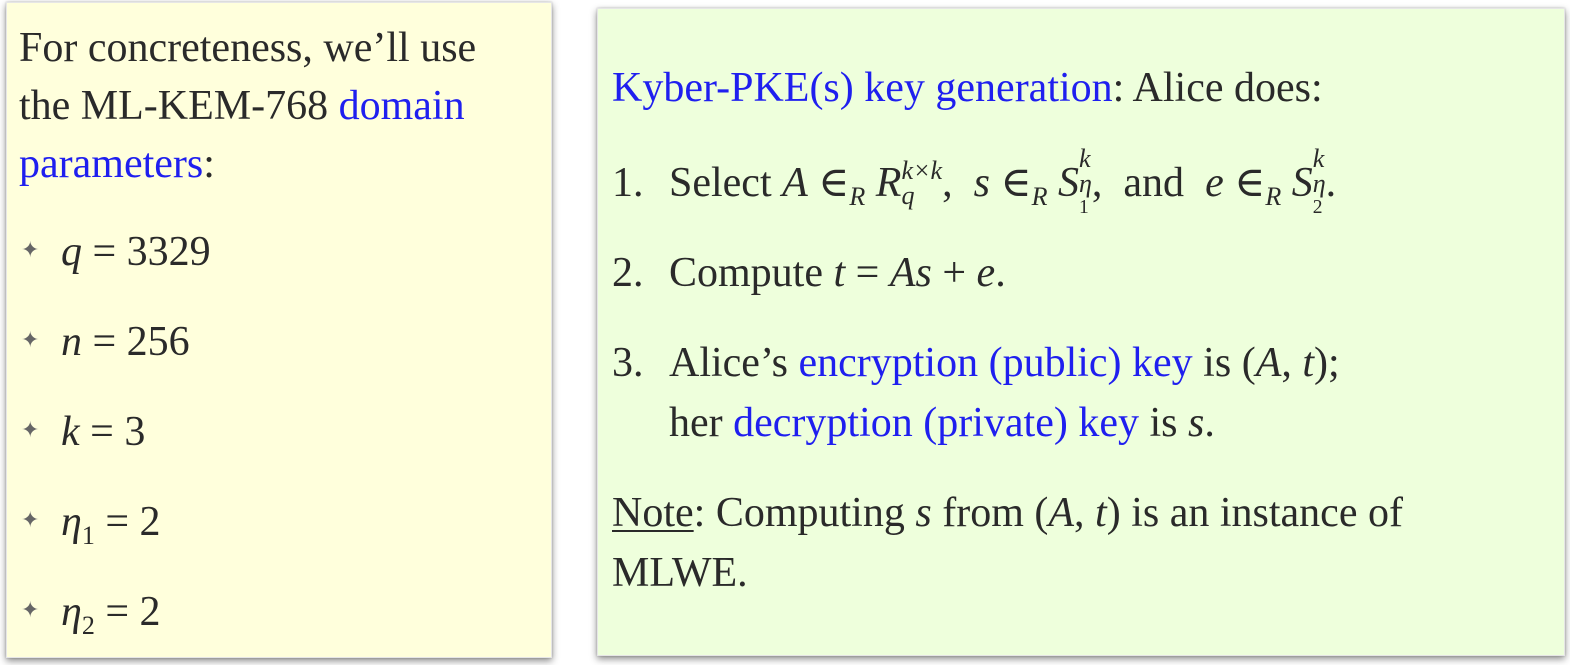 This screenshot has width=1570, height=665. I want to click on param-value: = 256, so click(141, 342).